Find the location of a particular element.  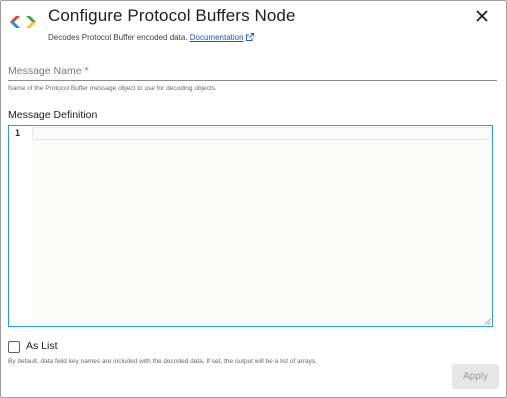

documentation-link: Documentation is located at coordinates (217, 37).